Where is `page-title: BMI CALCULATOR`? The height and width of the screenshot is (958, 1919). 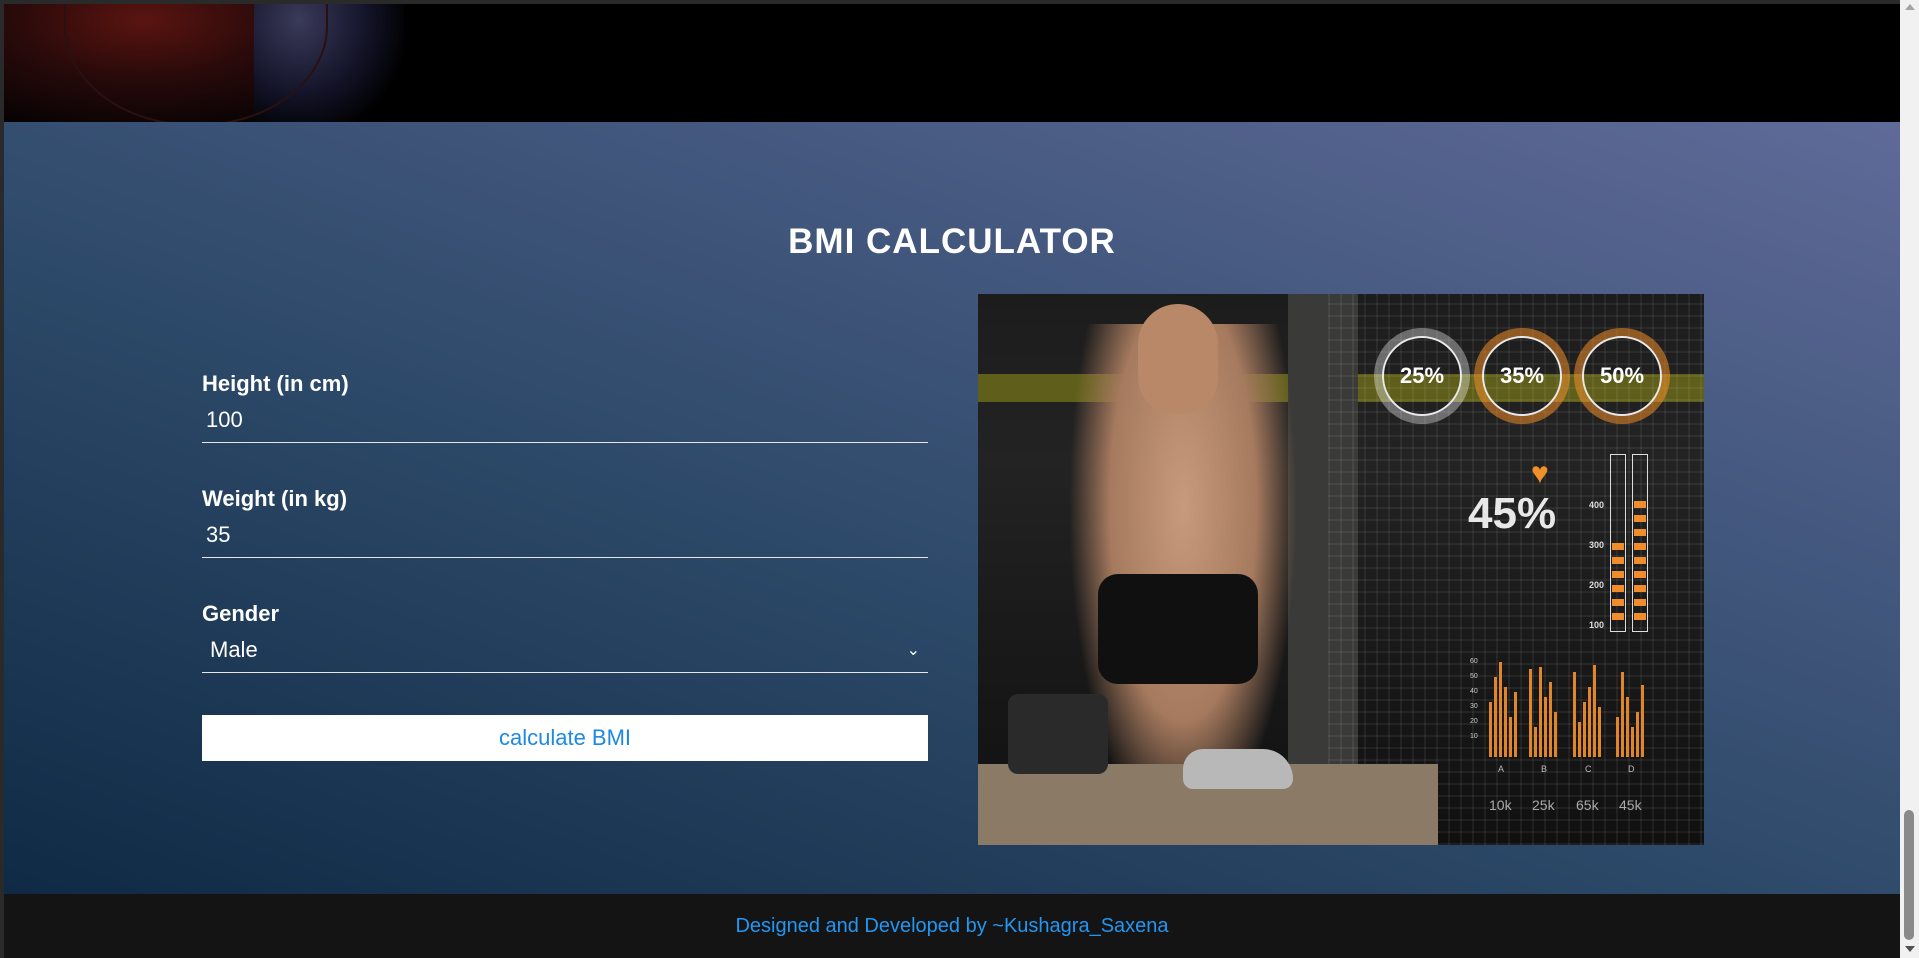
page-title: BMI CALCULATOR is located at coordinates (952, 241).